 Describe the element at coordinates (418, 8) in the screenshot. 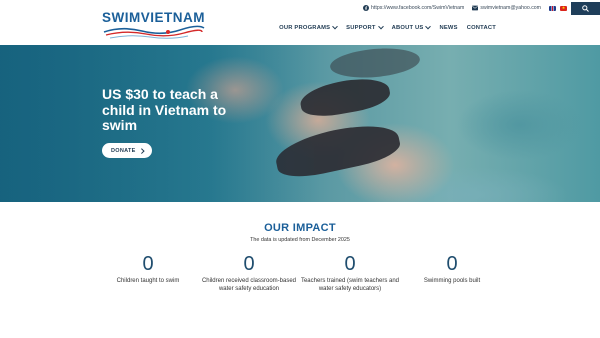

I see `facebook-url: https://www.facebook.com/SwimVietnam` at that location.